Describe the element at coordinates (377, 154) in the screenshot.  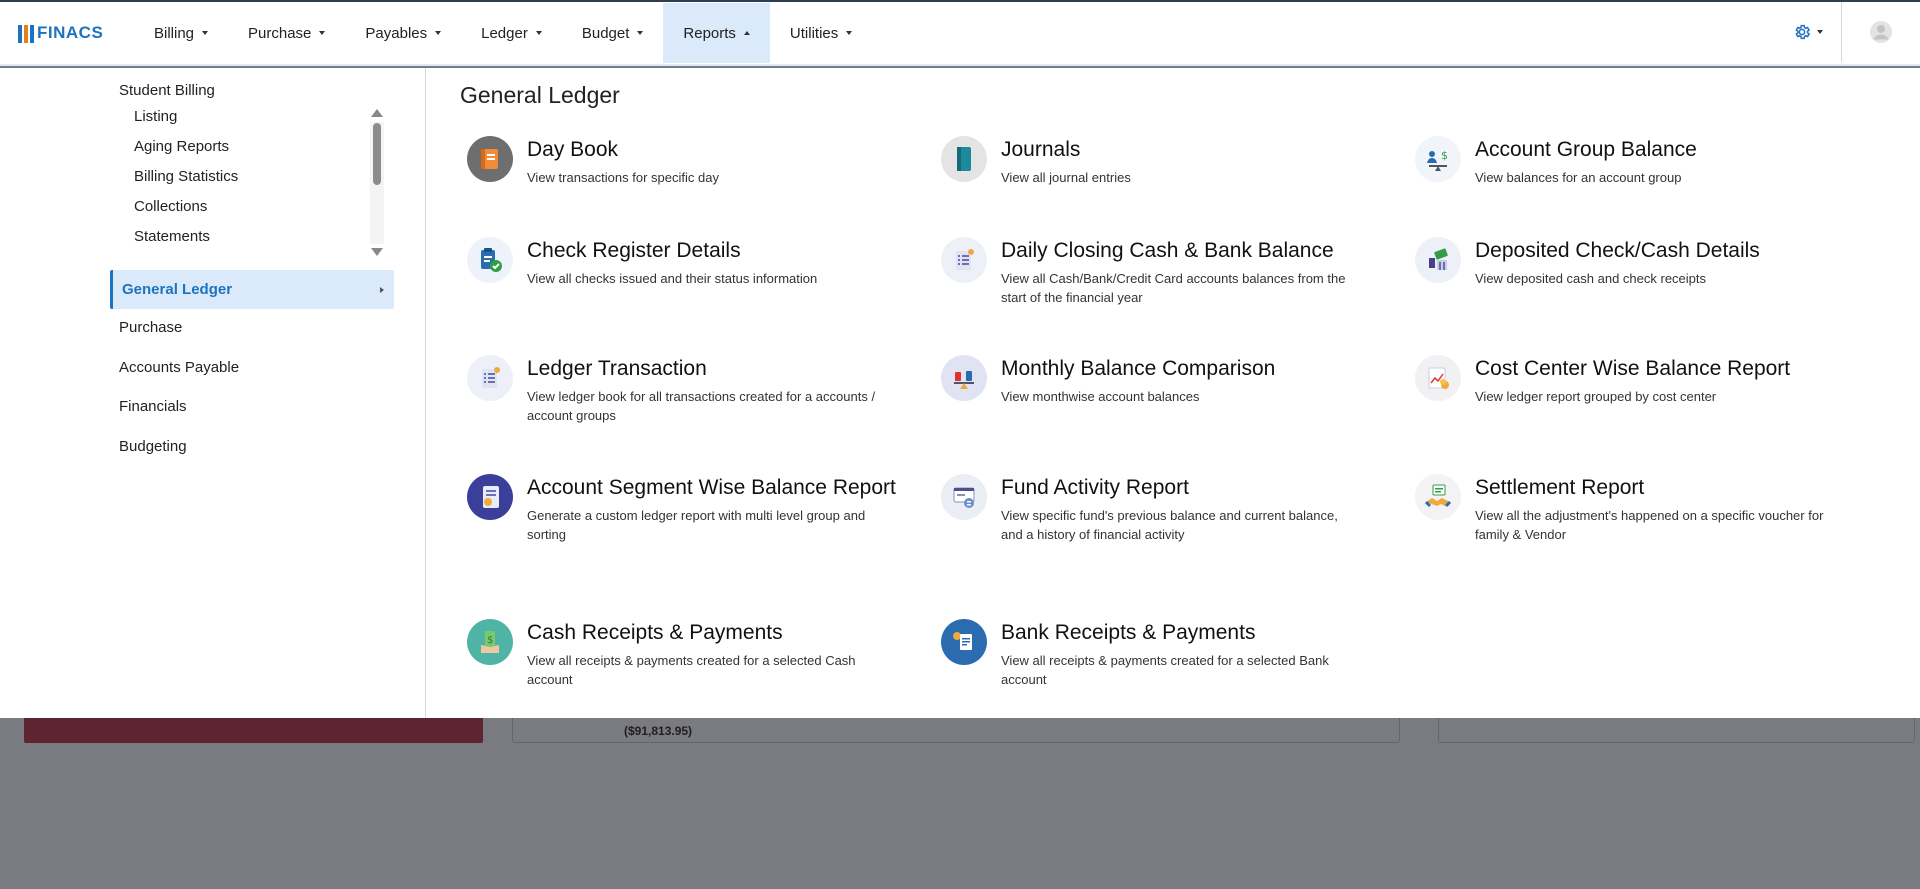
I see `sidebar-scrollbar-thumb` at that location.